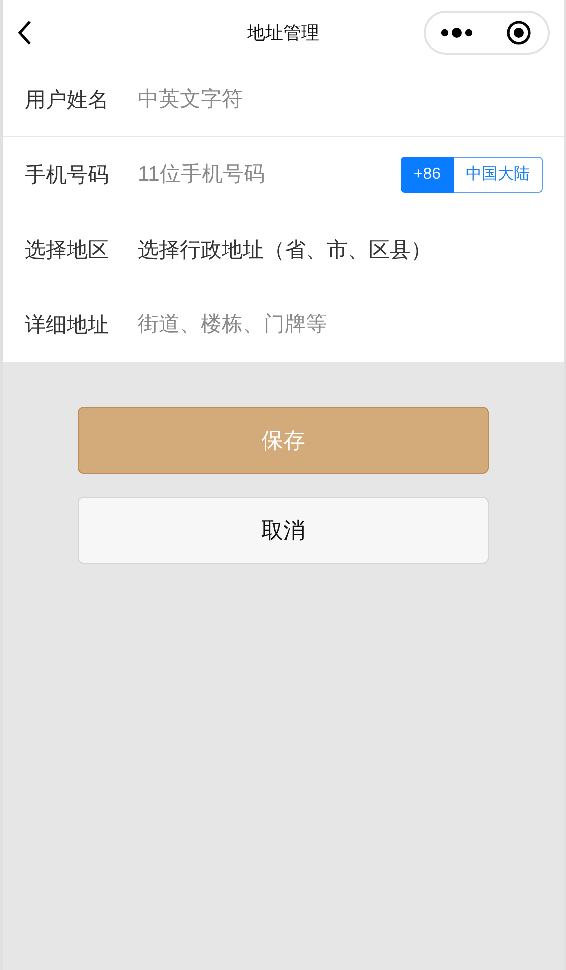  Describe the element at coordinates (67, 251) in the screenshot. I see `field-label: 选择地区` at that location.